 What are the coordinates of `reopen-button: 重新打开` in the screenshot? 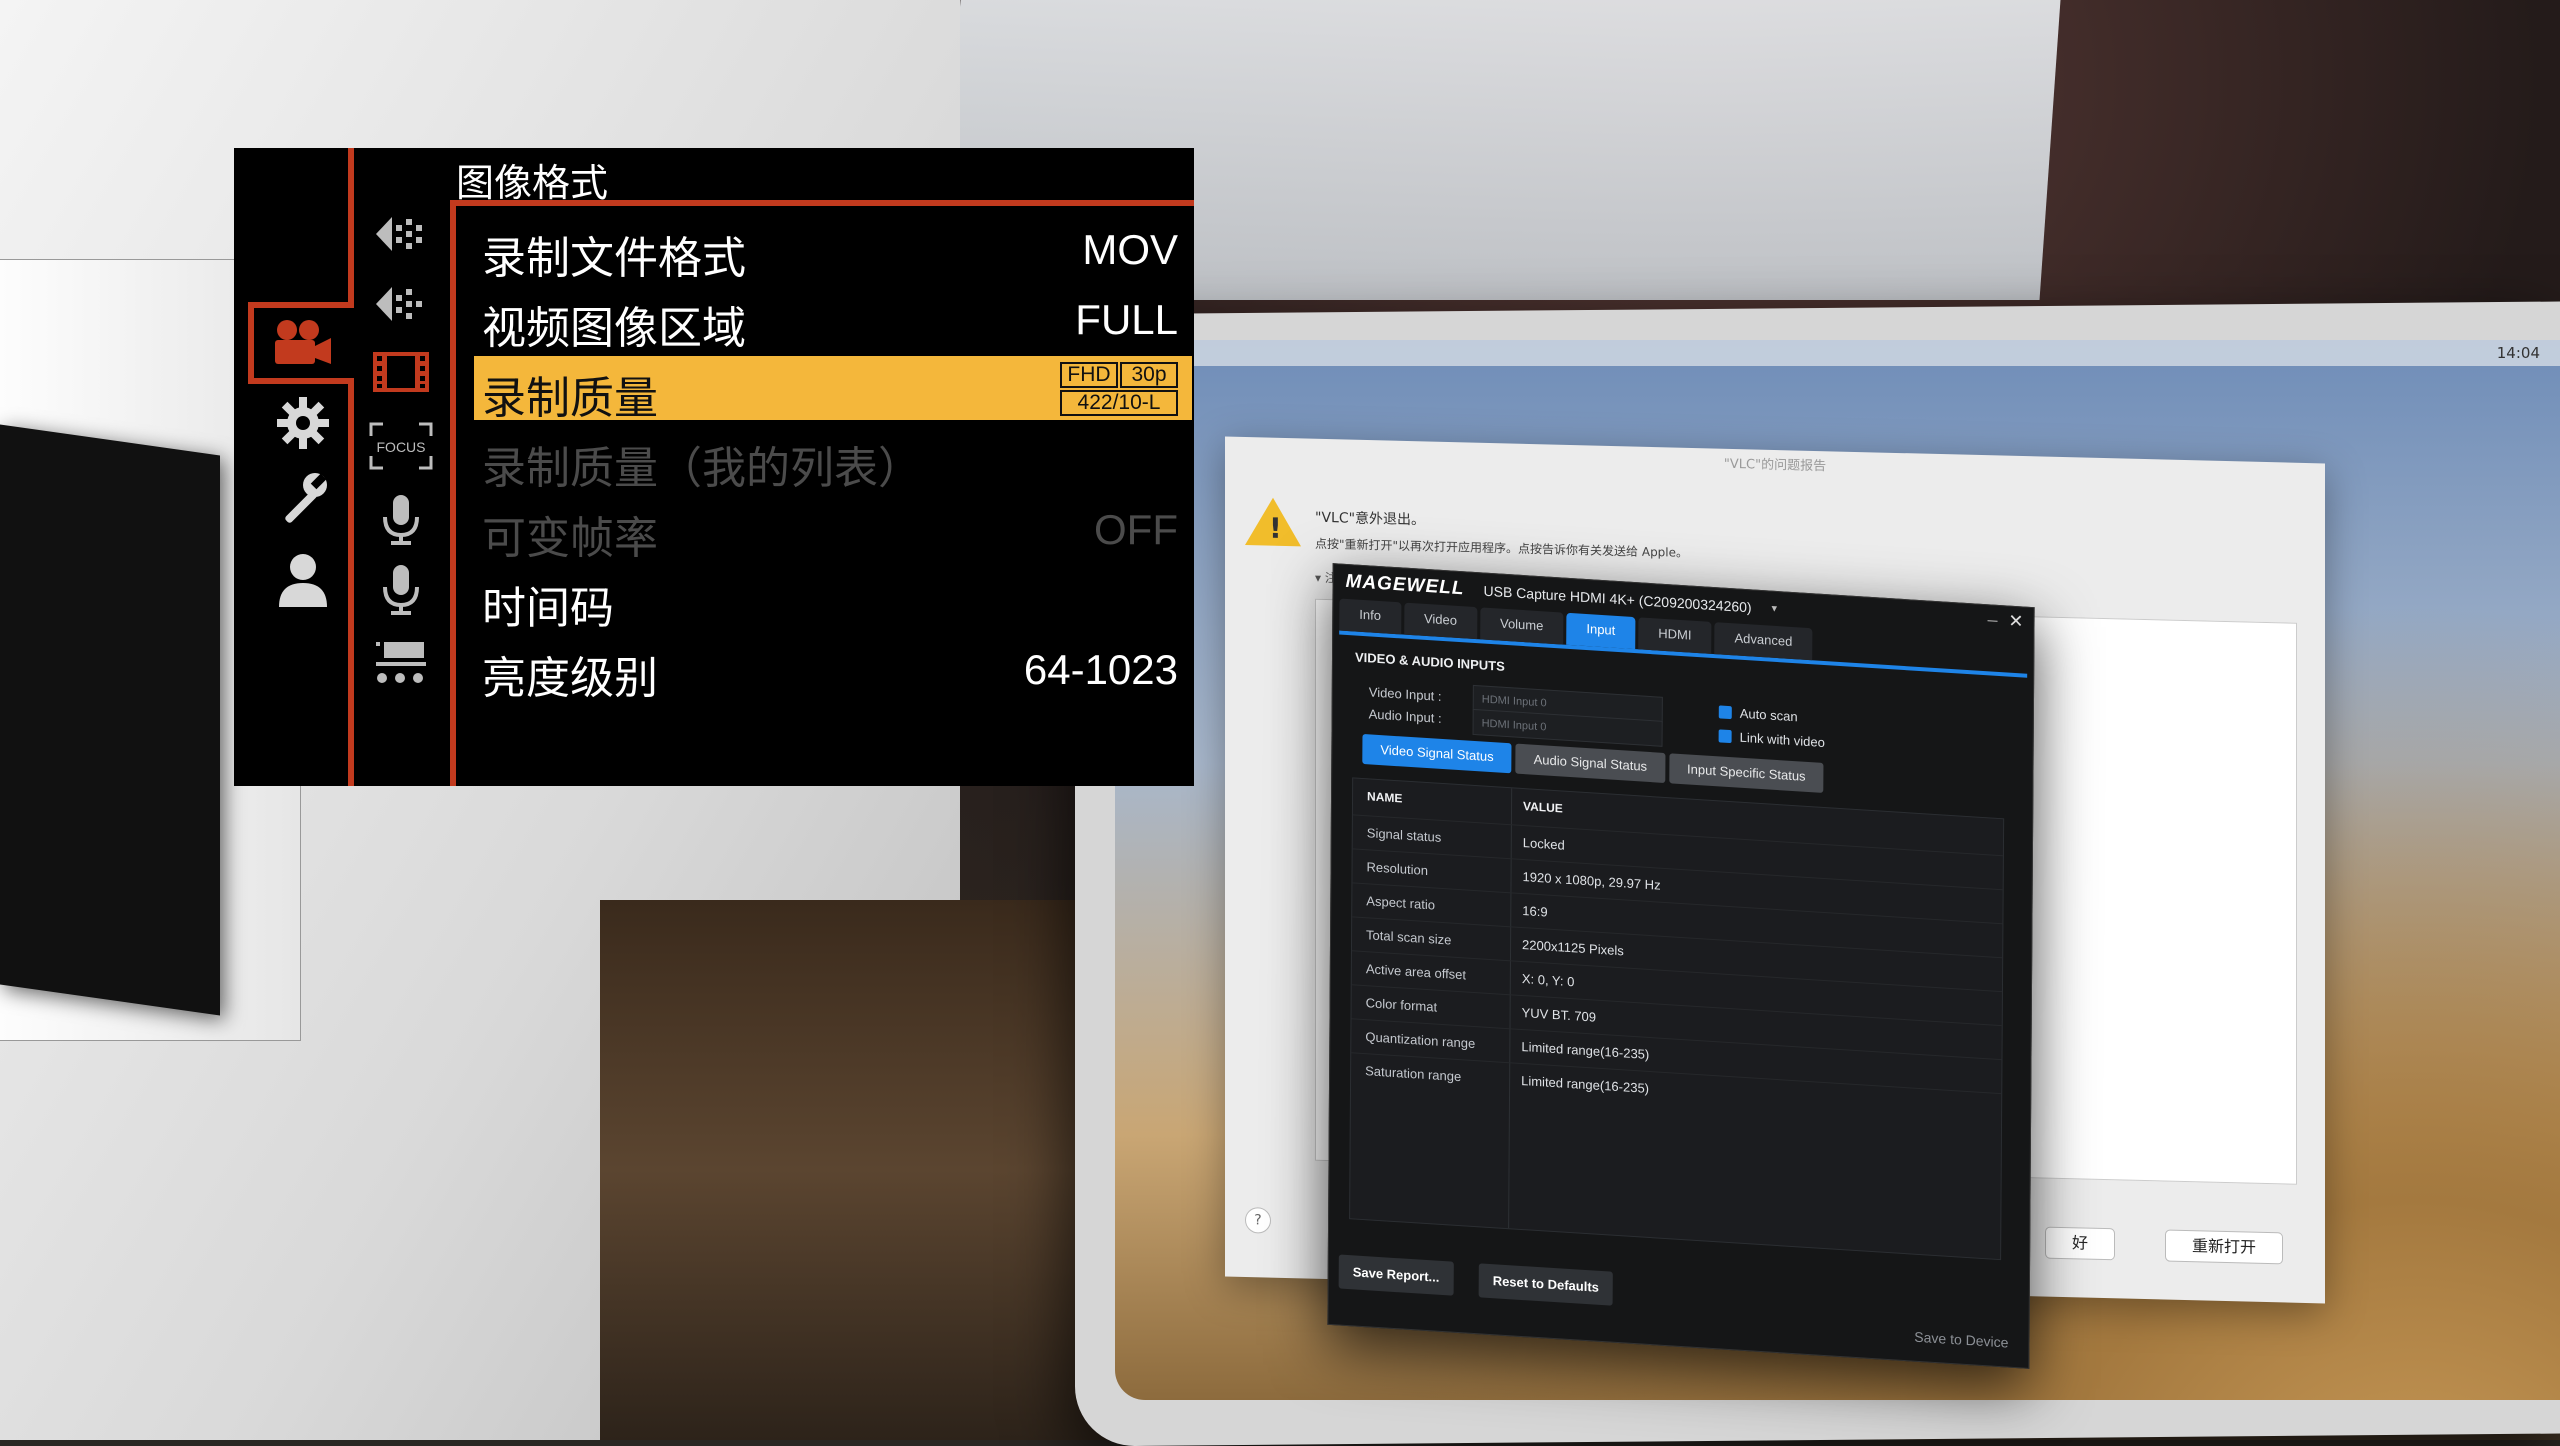 It's located at (2224, 1247).